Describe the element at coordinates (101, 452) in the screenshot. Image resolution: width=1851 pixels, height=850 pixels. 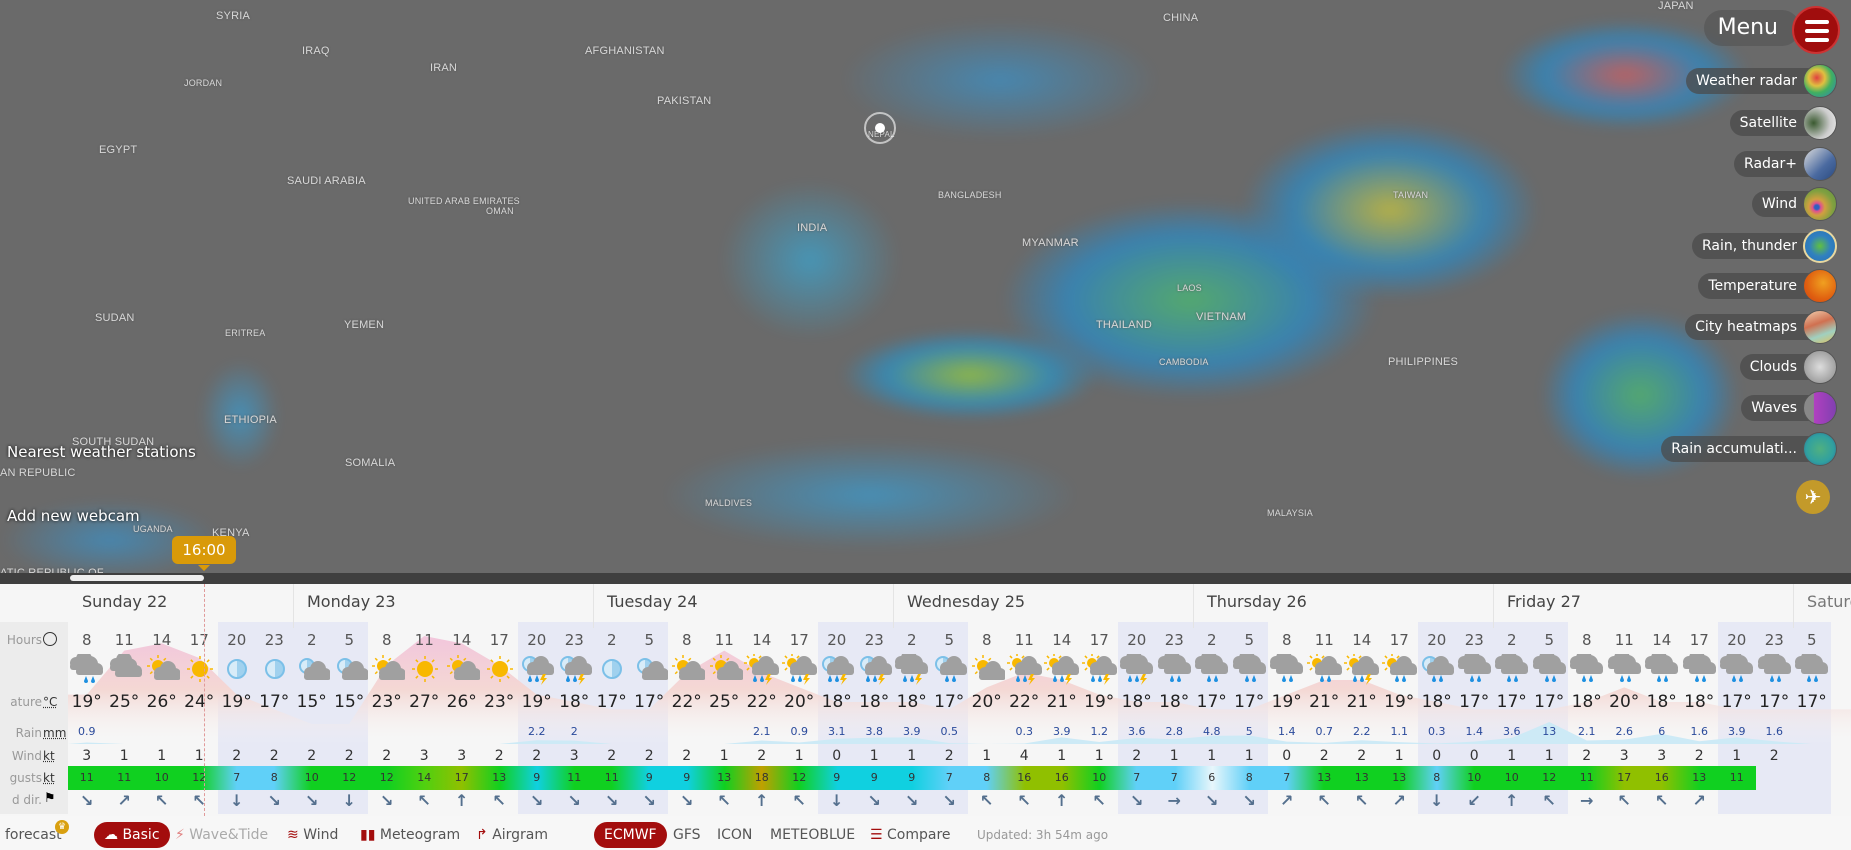
I see `nearest-weather-stations-link: Nearest weather stations` at that location.